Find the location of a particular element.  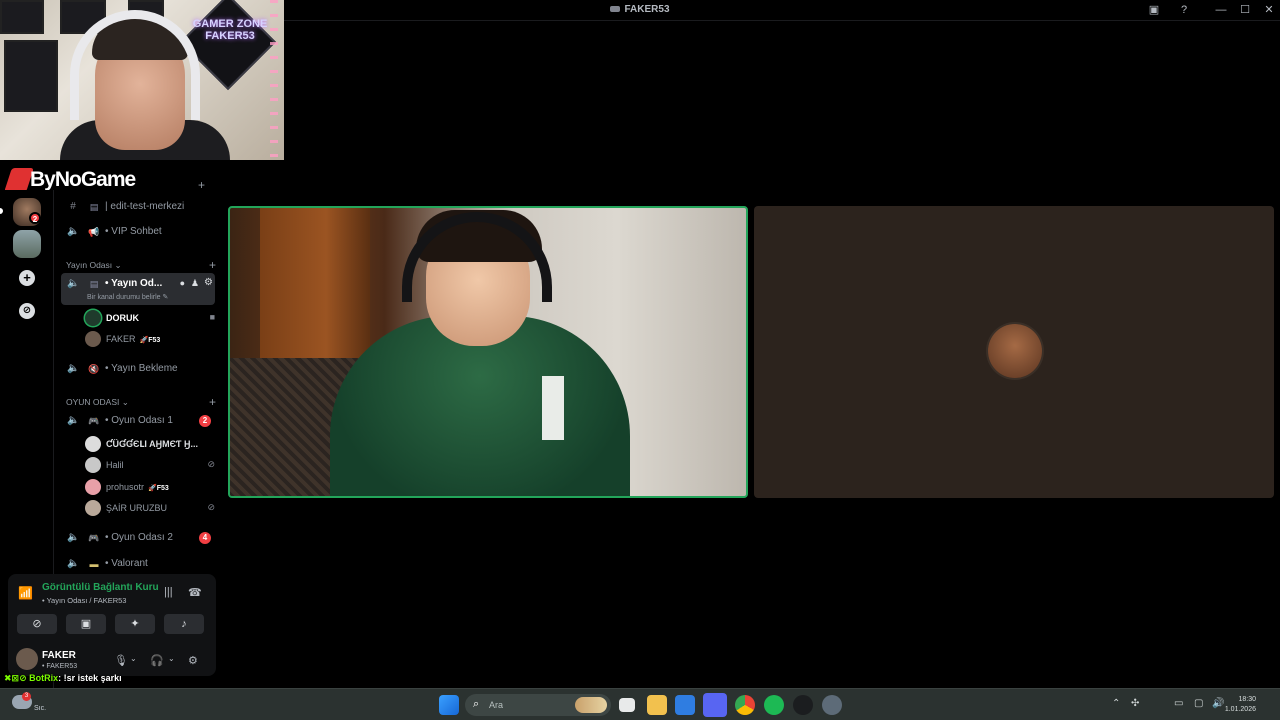

voice-status: Görüntülü Bağlantı Kuru is located at coordinates (100, 587).